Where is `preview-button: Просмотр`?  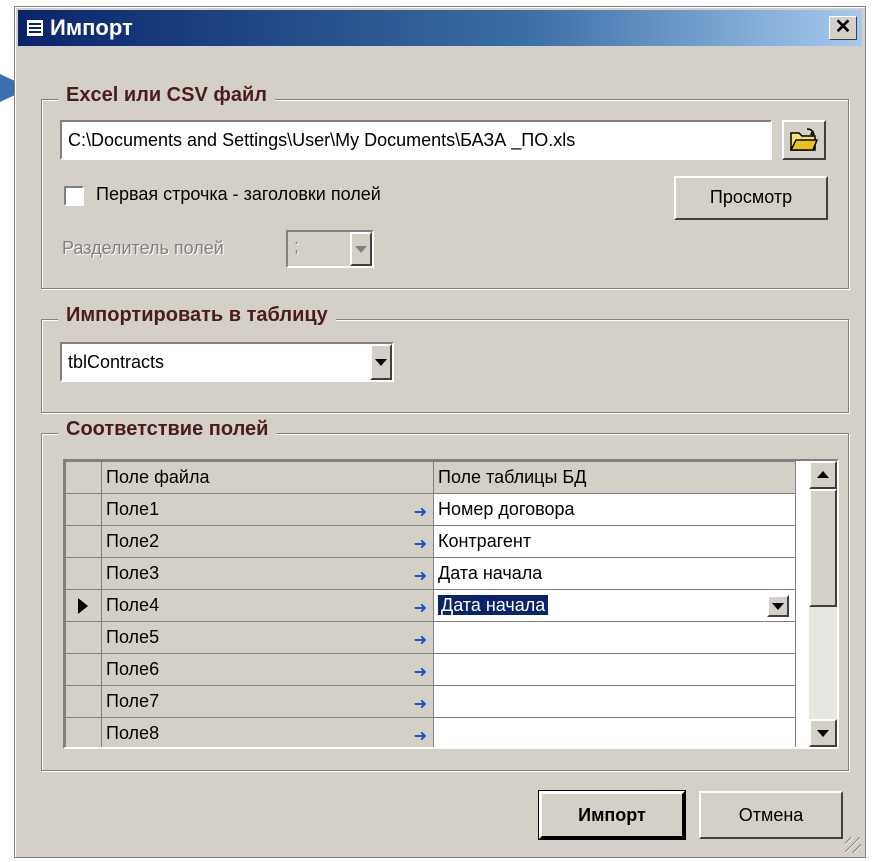 preview-button: Просмотр is located at coordinates (751, 198).